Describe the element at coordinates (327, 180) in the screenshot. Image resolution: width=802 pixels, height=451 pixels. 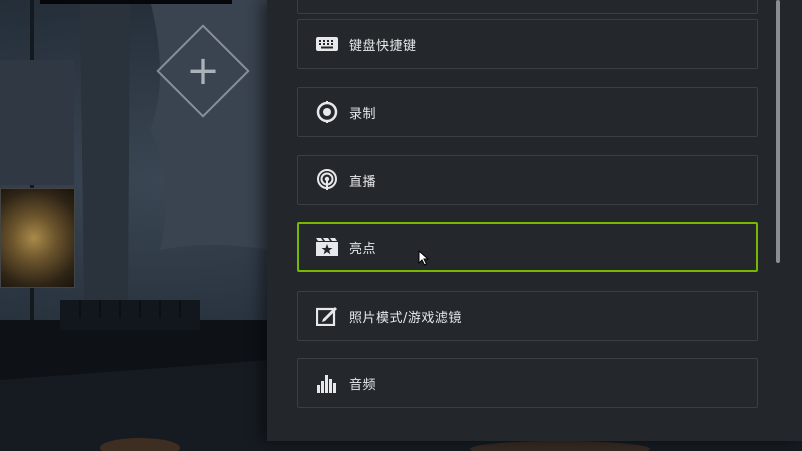
I see `broadcast-icon` at that location.